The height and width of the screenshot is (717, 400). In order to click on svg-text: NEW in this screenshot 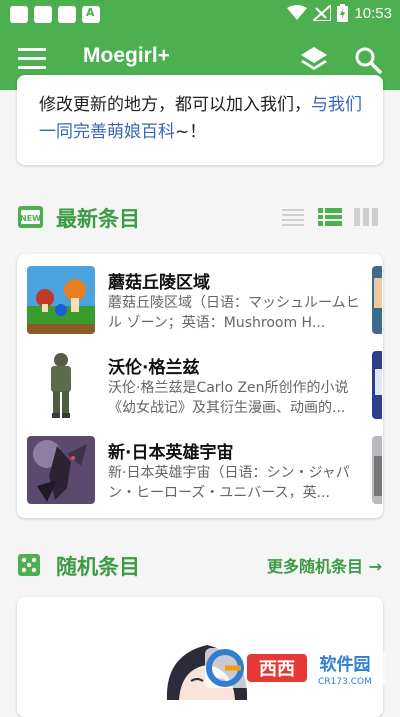, I will do `click(30, 218)`.